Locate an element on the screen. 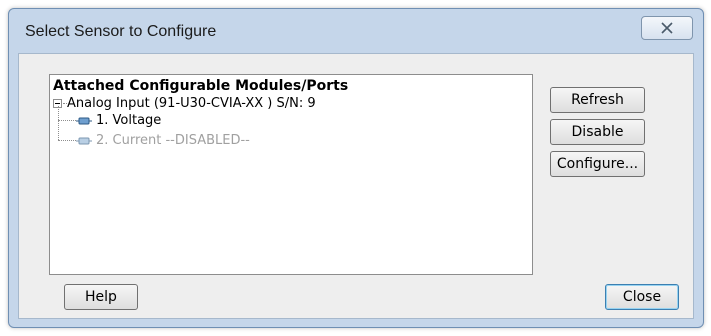 The height and width of the screenshot is (336, 711). close-icon is located at coordinates (667, 28).